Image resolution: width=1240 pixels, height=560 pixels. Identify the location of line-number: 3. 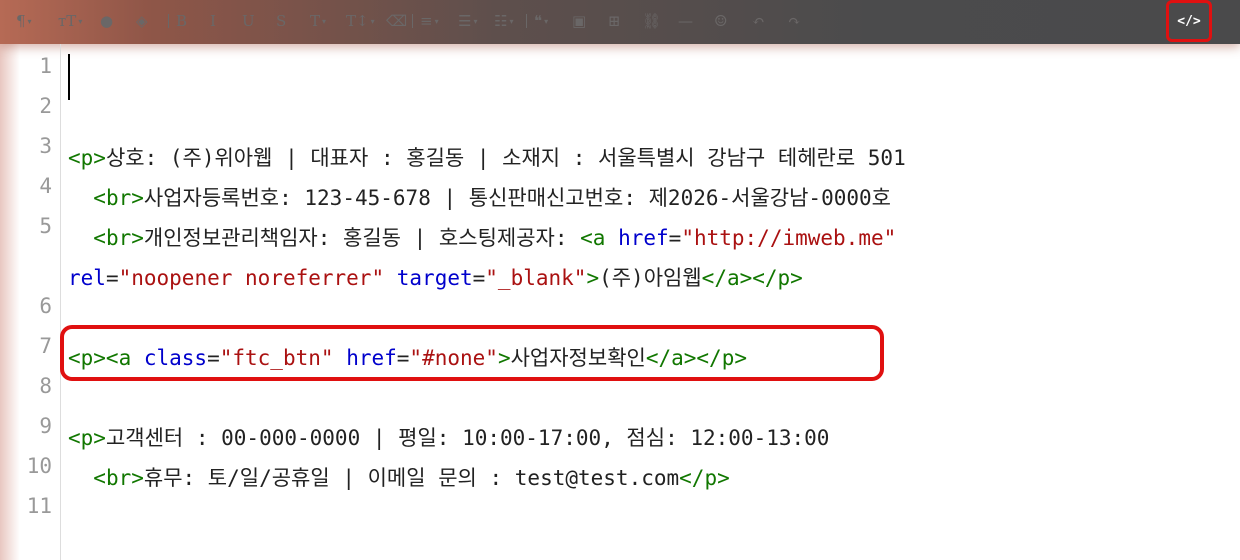
(45, 146).